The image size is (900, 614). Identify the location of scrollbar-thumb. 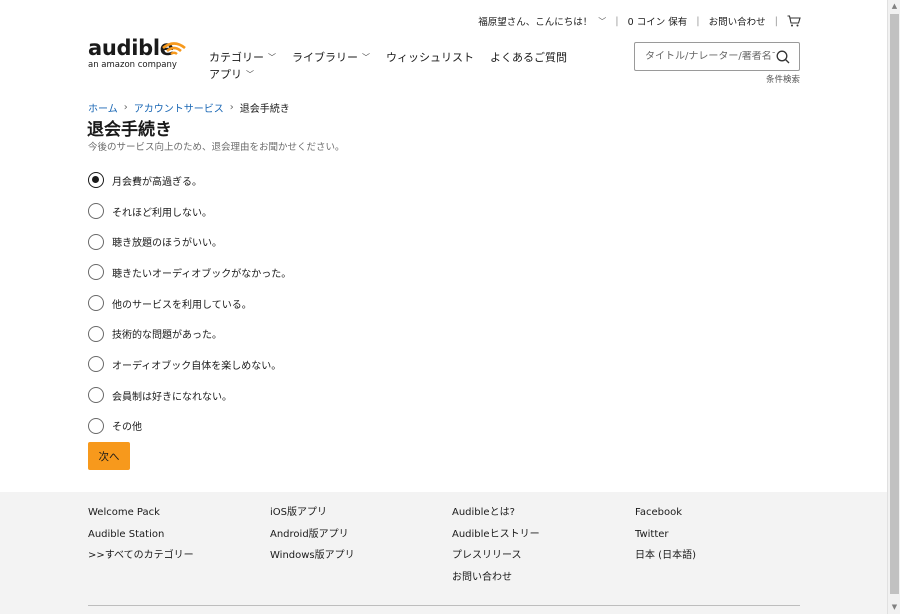
(894, 304).